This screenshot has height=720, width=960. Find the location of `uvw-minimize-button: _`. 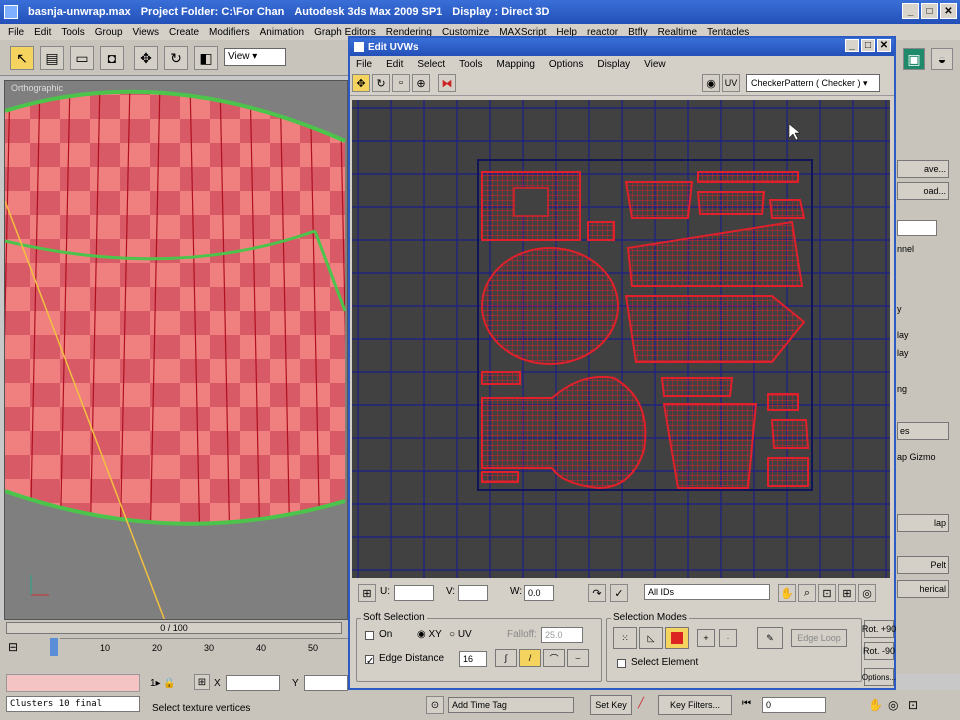

uvw-minimize-button: _ is located at coordinates (852, 45).